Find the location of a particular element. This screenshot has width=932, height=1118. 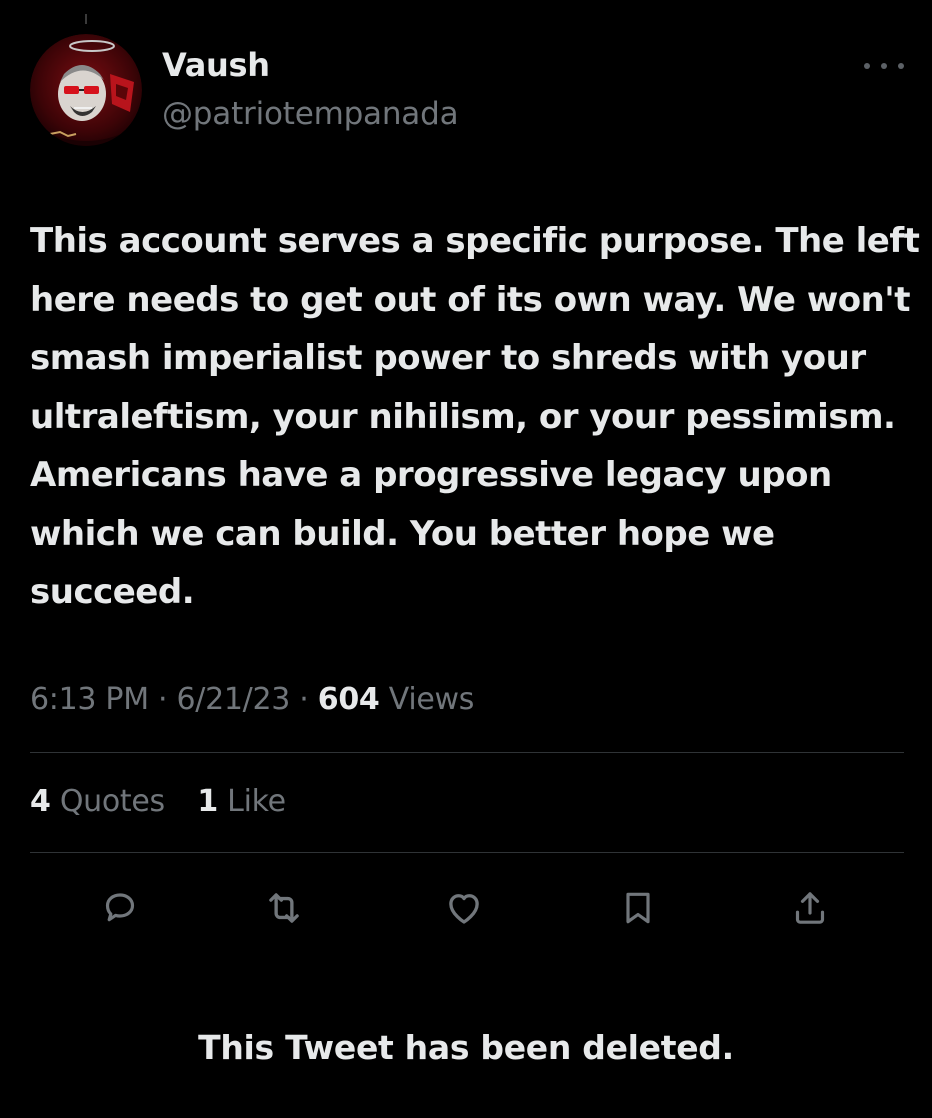

quotes-label: Quotes is located at coordinates (107, 801).